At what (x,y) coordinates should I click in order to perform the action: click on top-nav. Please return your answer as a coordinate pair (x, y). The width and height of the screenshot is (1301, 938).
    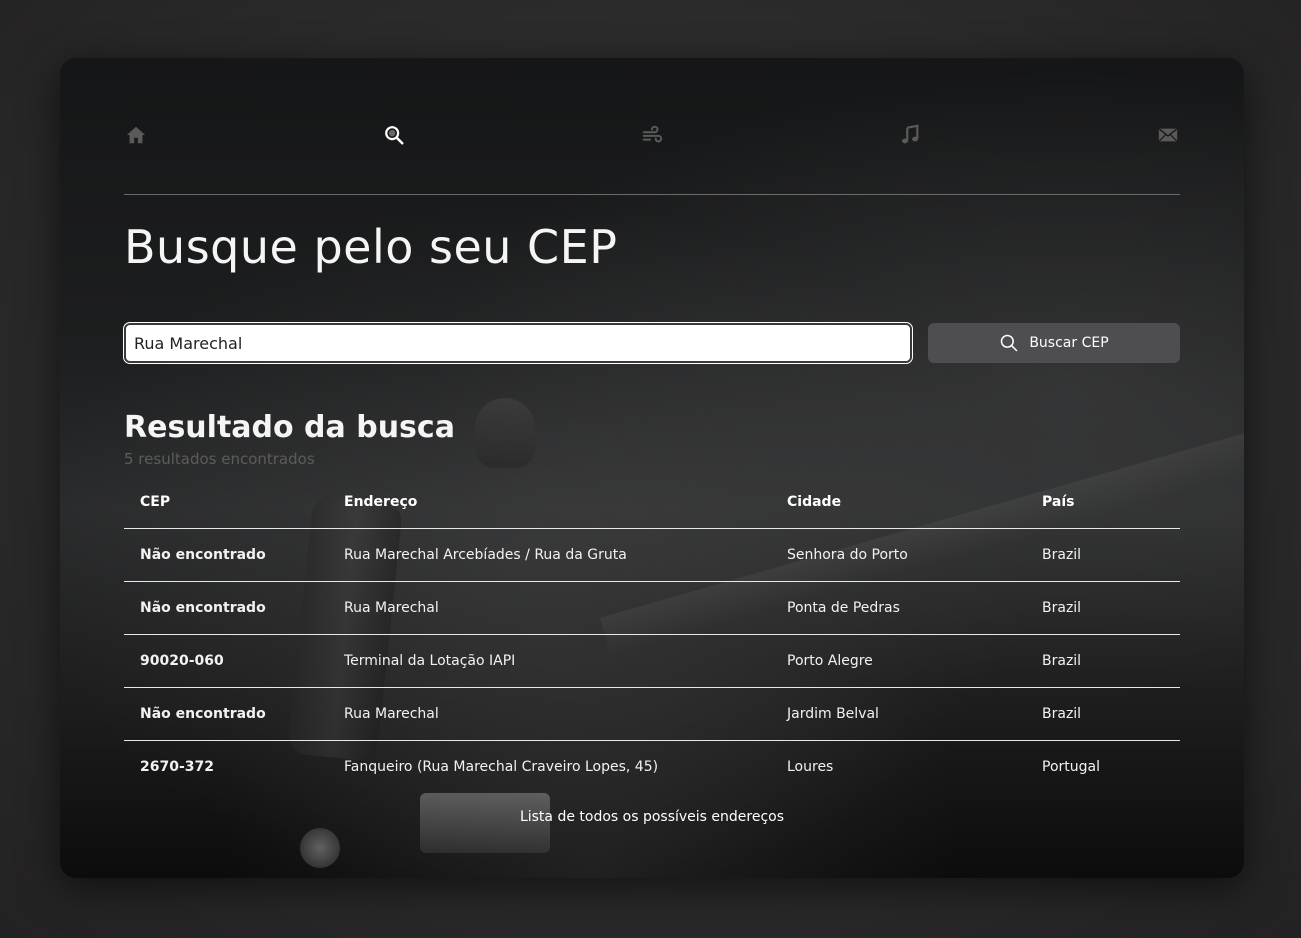
    Looking at the image, I should click on (652, 135).